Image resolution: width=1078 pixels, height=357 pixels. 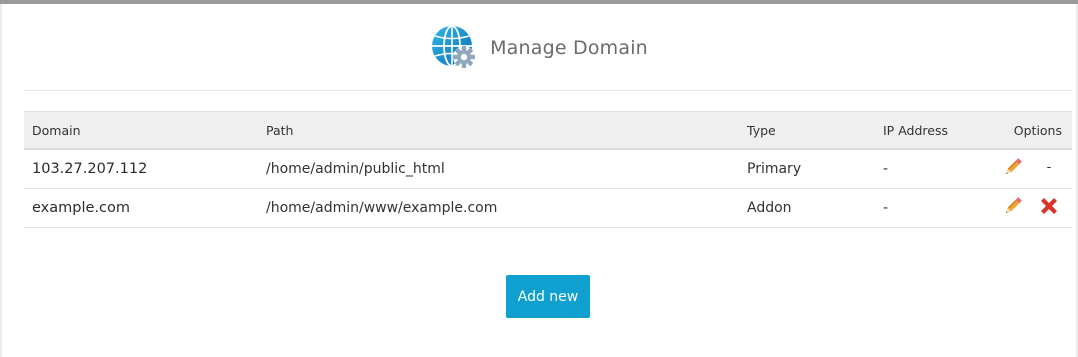 What do you see at coordinates (569, 48) in the screenshot?
I see `page-title: Manage Domain` at bounding box center [569, 48].